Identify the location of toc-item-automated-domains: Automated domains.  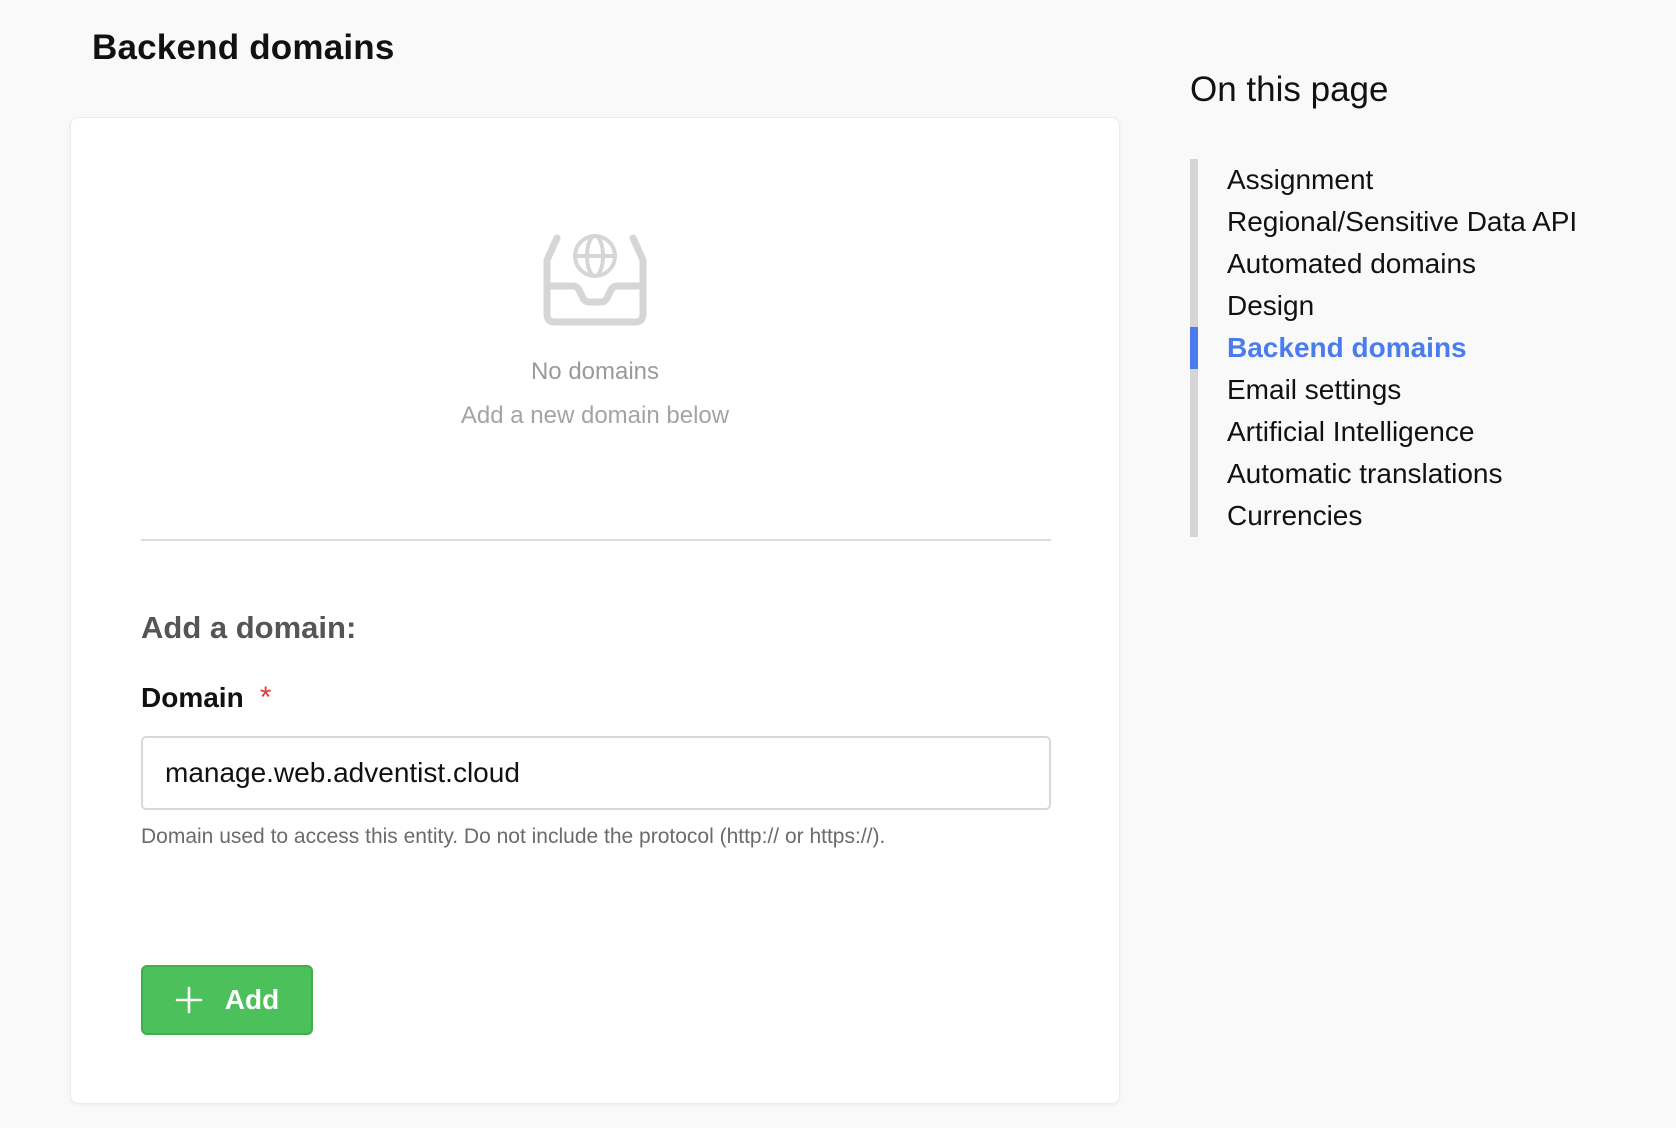
(1420, 264).